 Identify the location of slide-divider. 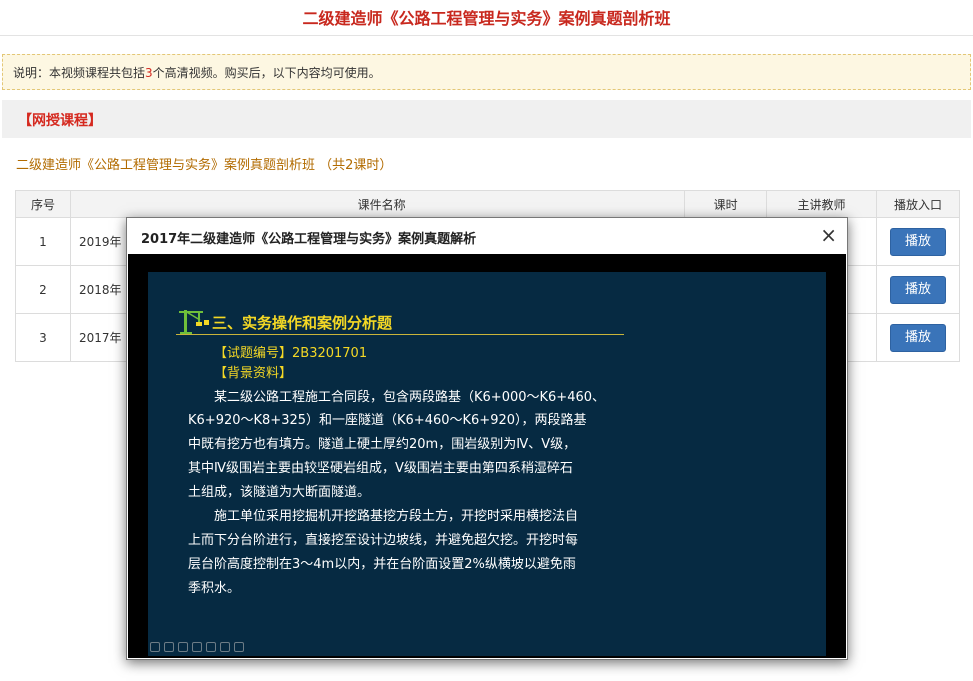
(400, 334).